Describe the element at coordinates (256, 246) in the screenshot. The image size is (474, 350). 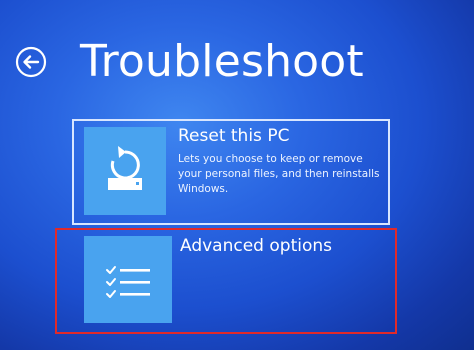
I see `option-title-advanced: Advanced options` at that location.